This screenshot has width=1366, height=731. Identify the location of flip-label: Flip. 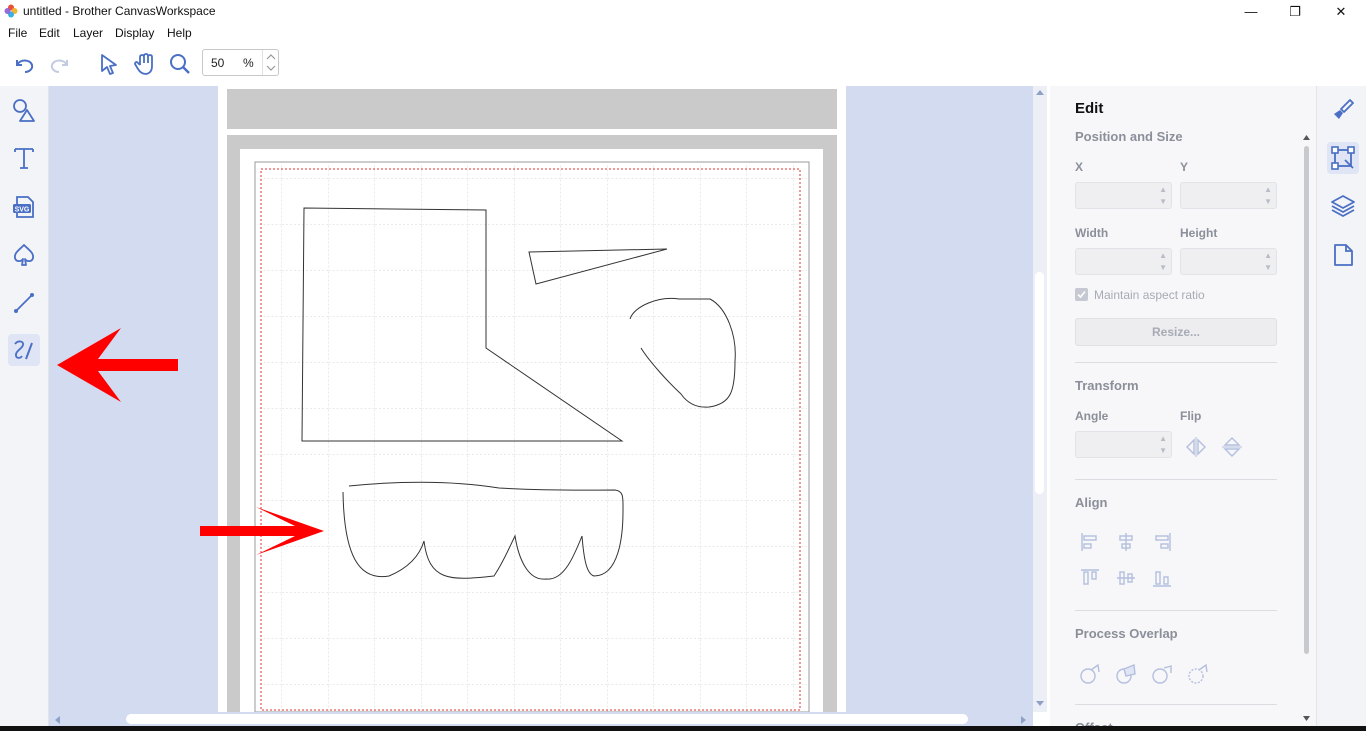
(1191, 416).